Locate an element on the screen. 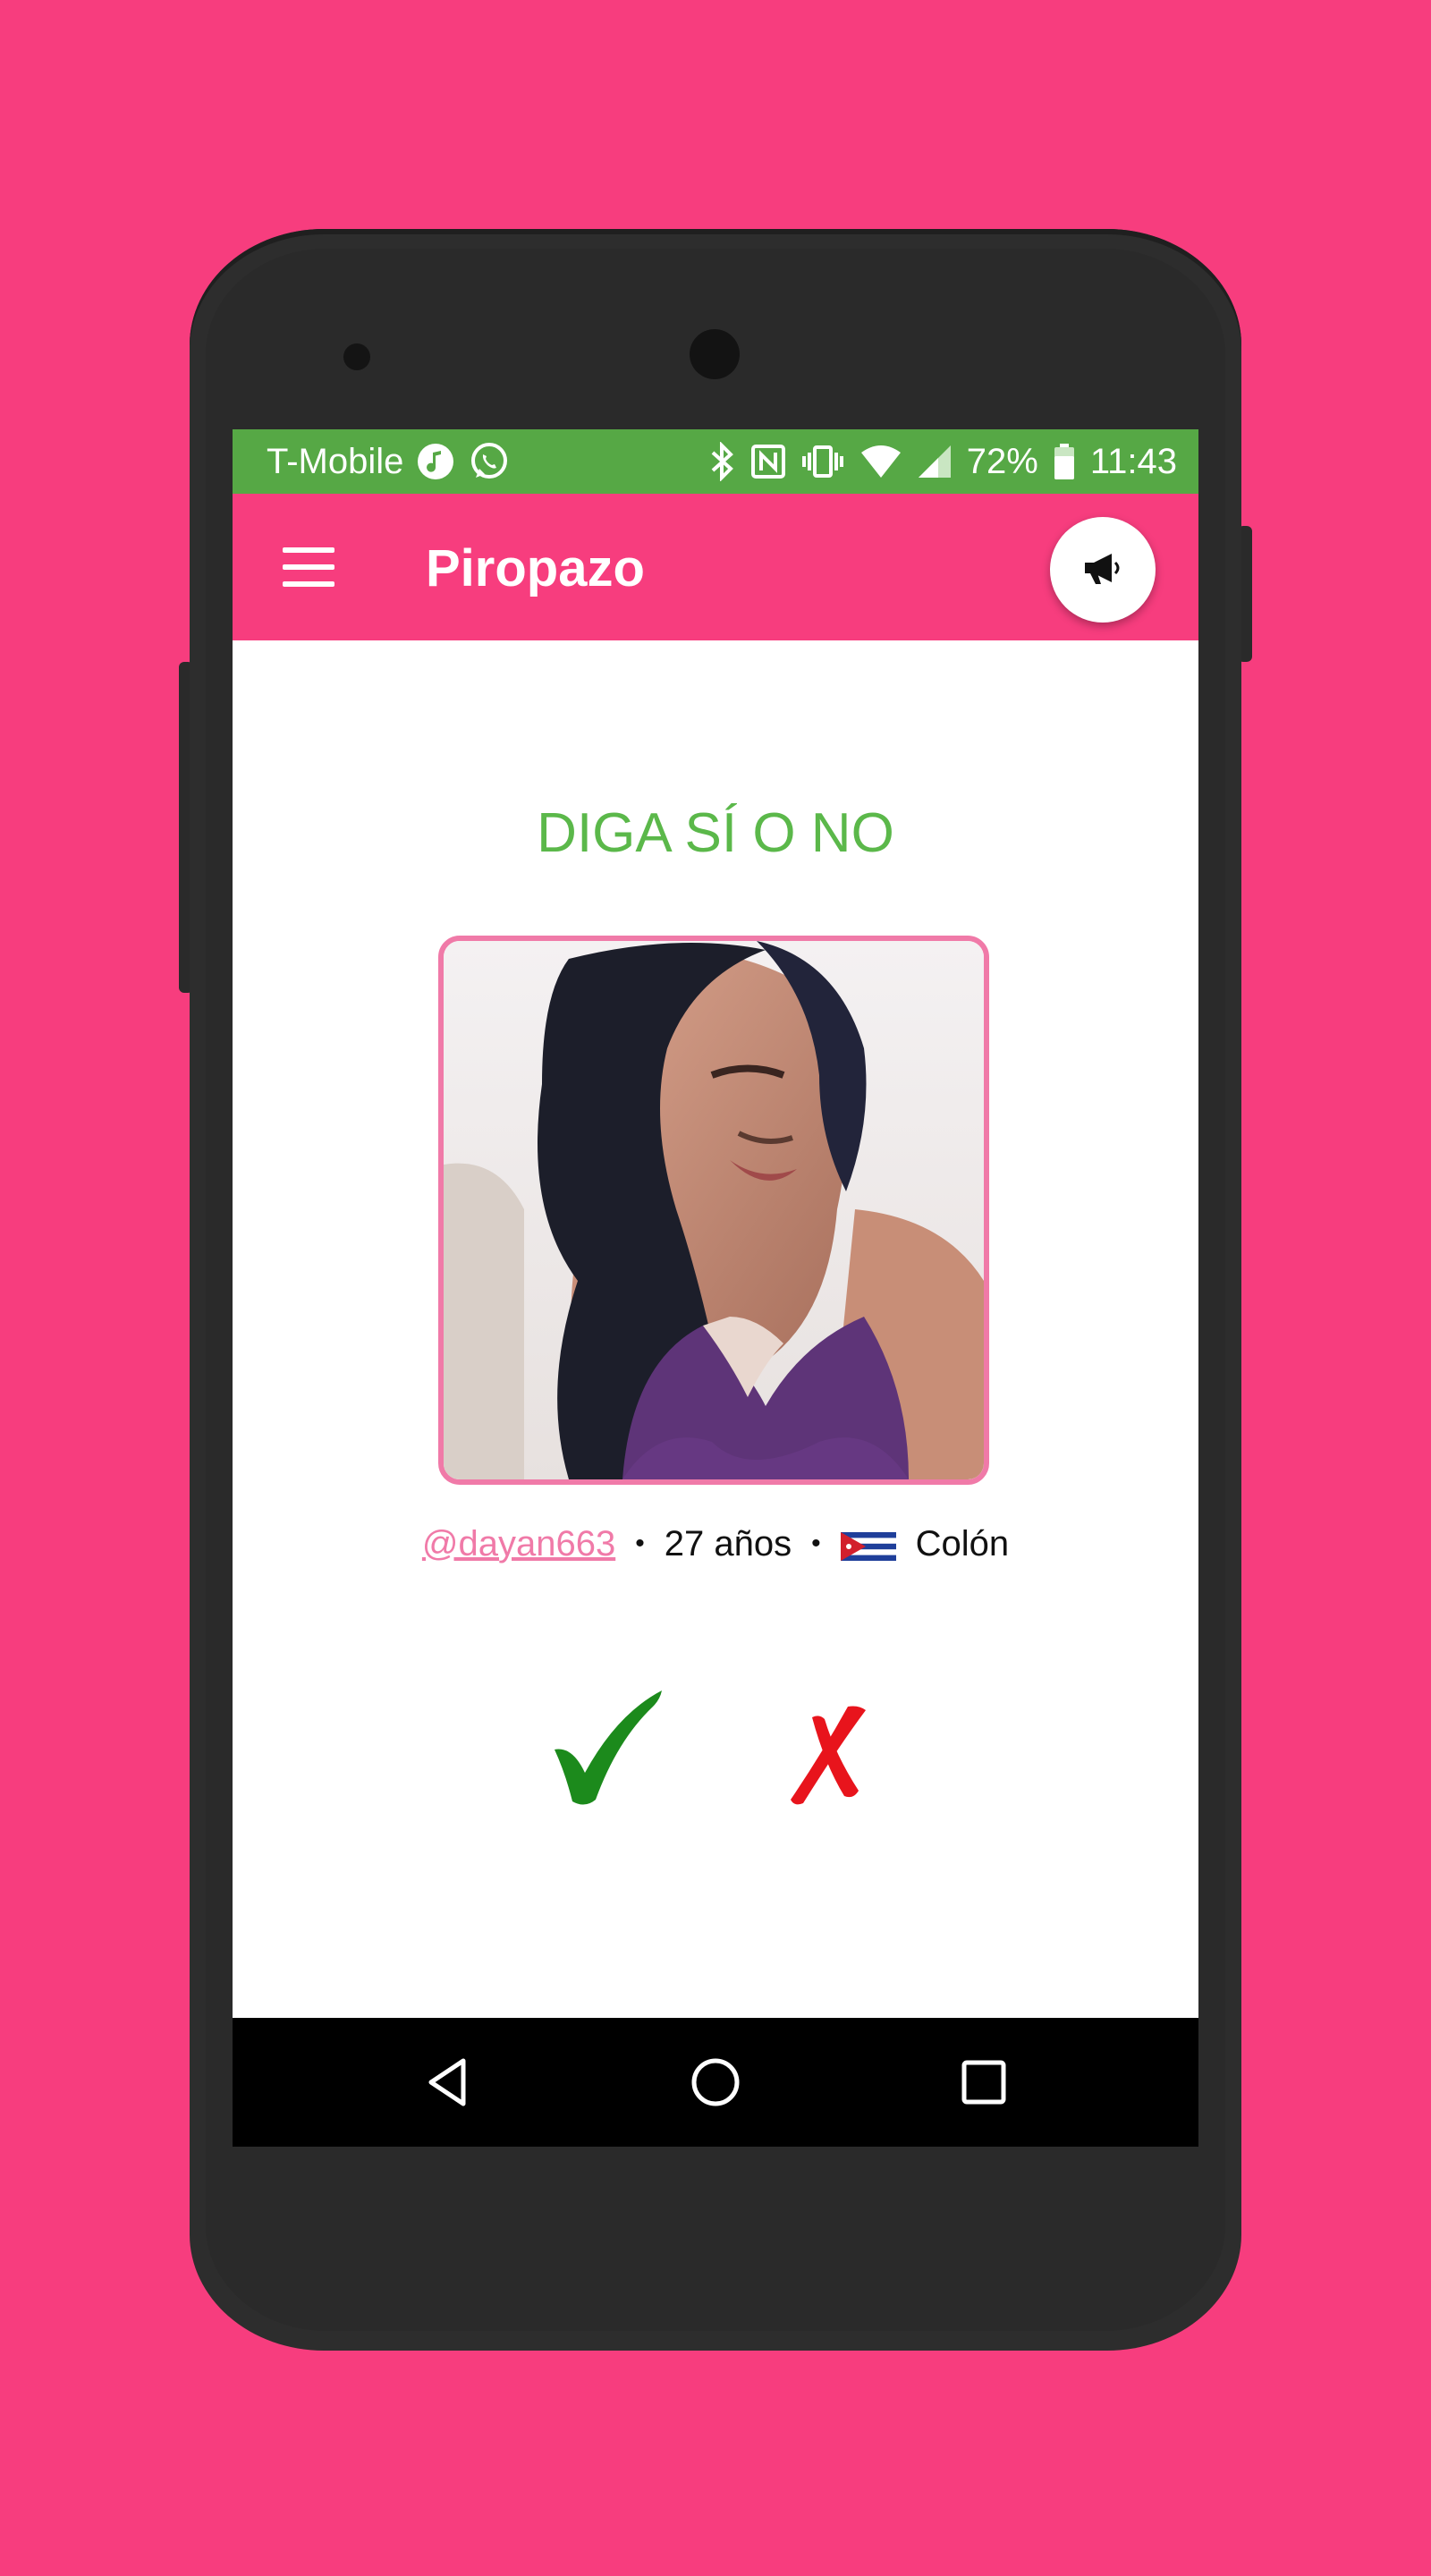  bluetooth-icon is located at coordinates (722, 461).